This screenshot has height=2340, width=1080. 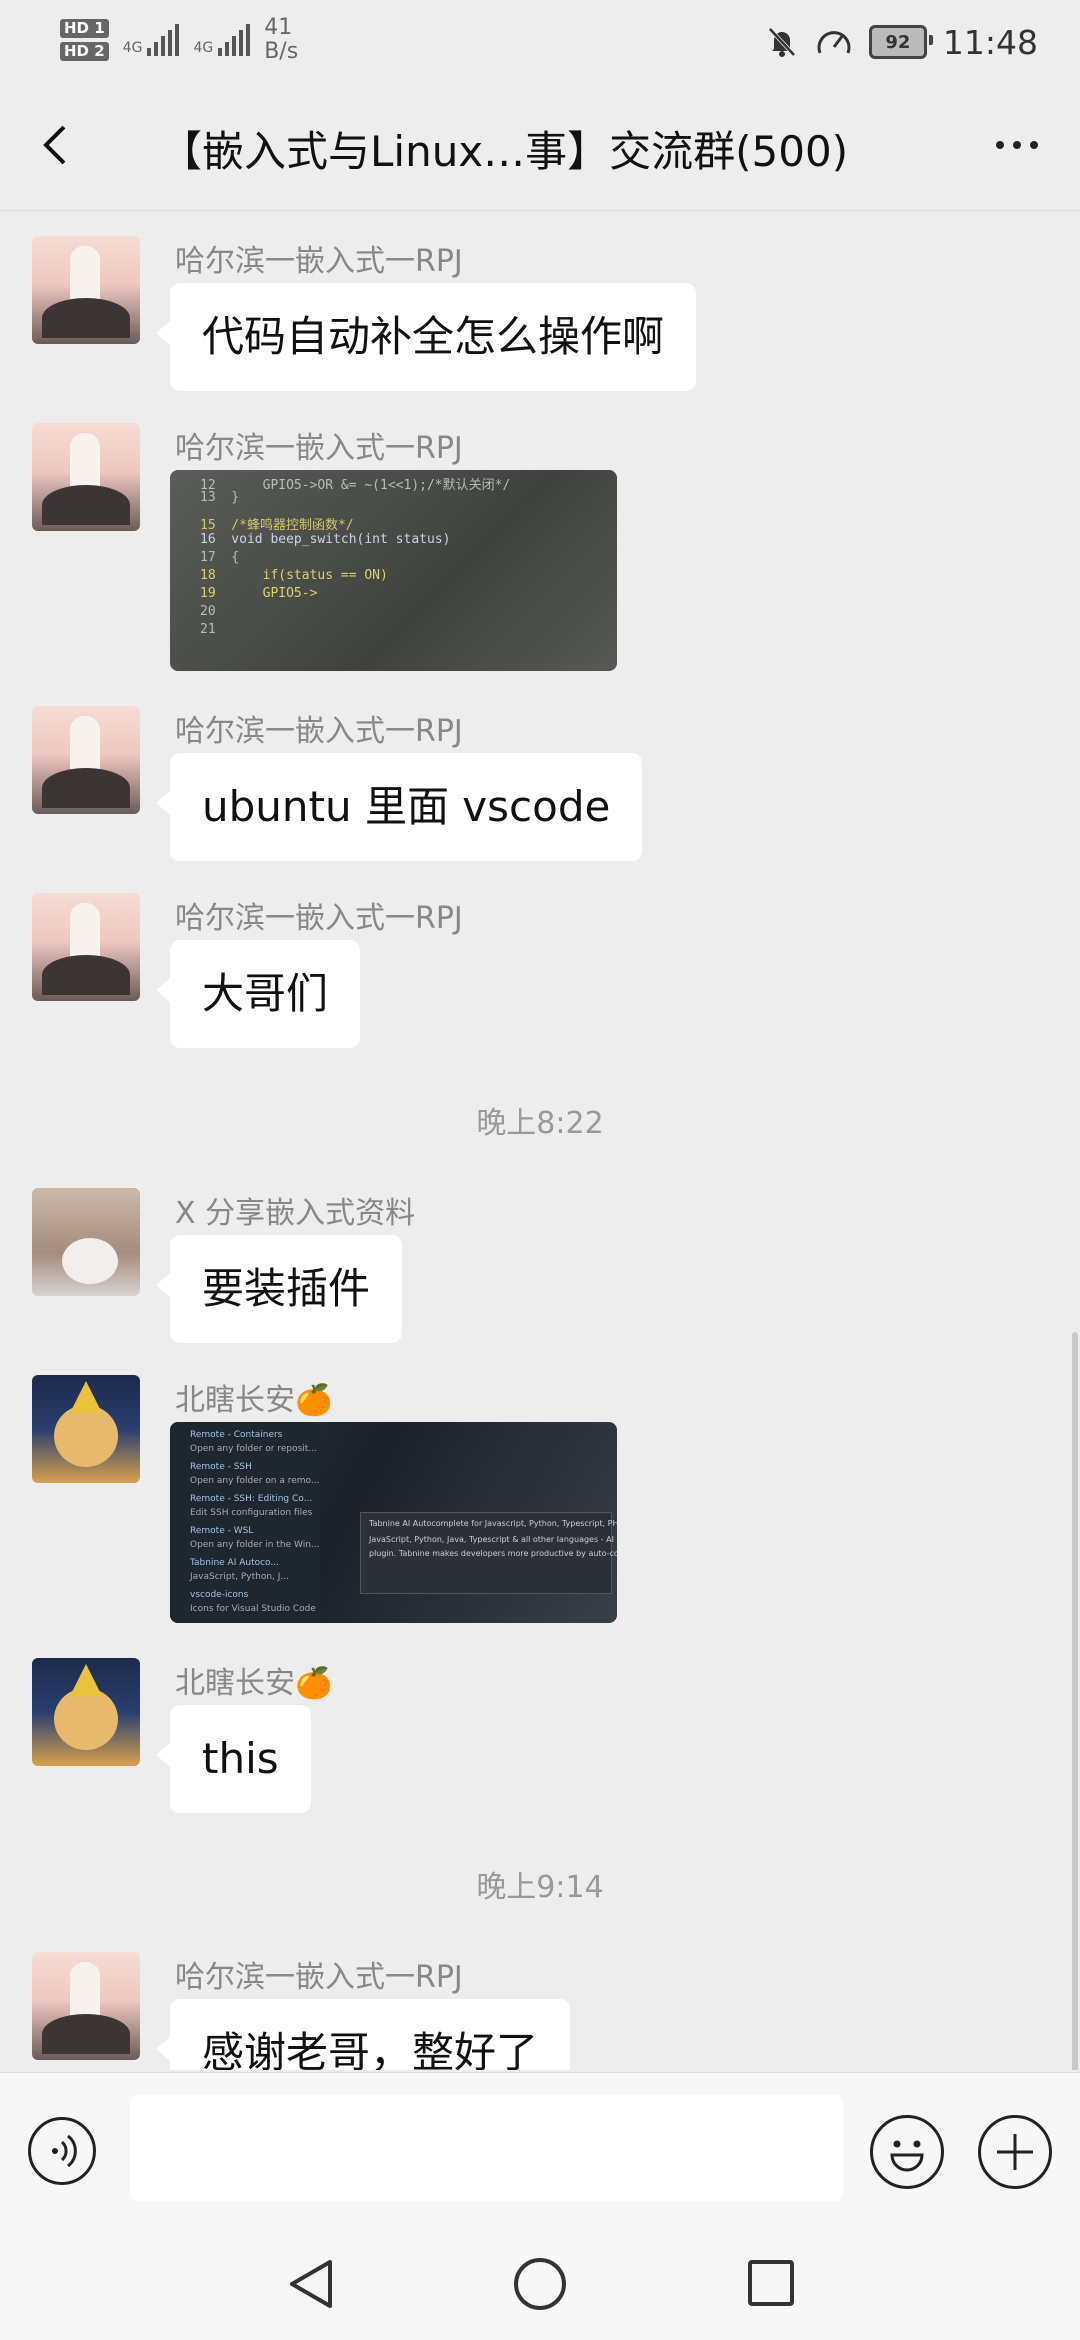 What do you see at coordinates (399, 807) in the screenshot?
I see `message-bubble: ubuntu 里面 vscode` at bounding box center [399, 807].